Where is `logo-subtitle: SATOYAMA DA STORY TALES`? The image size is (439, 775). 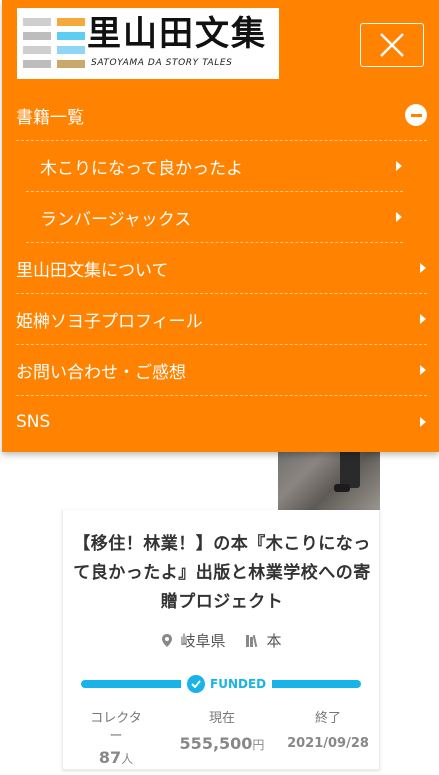 logo-subtitle: SATOYAMA DA STORY TALES is located at coordinates (162, 63).